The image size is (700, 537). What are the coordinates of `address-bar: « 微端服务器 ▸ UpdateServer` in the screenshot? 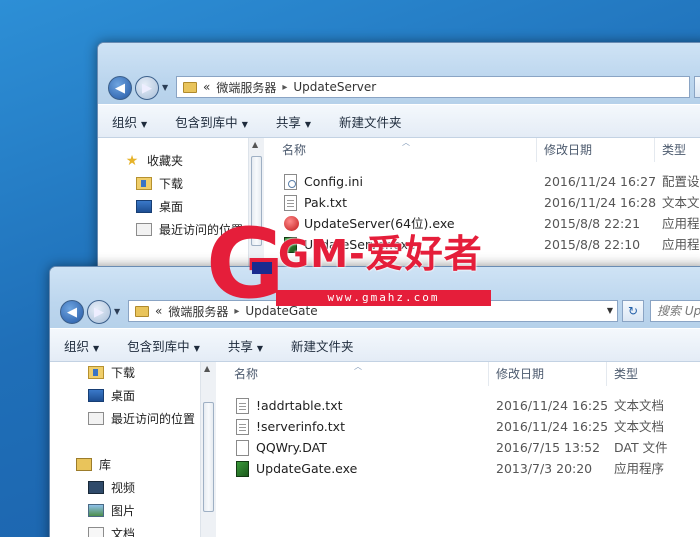 It's located at (433, 87).